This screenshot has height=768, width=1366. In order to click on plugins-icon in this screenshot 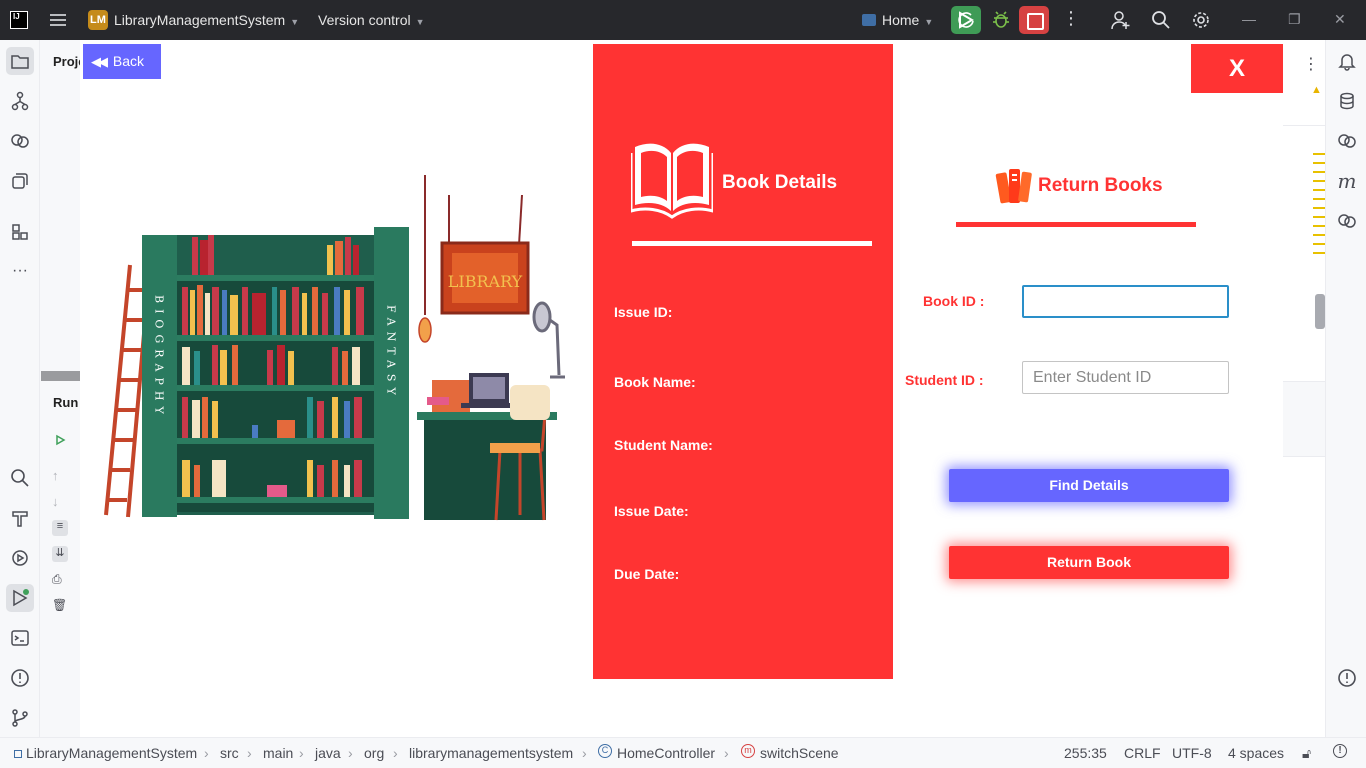, I will do `click(20, 232)`.